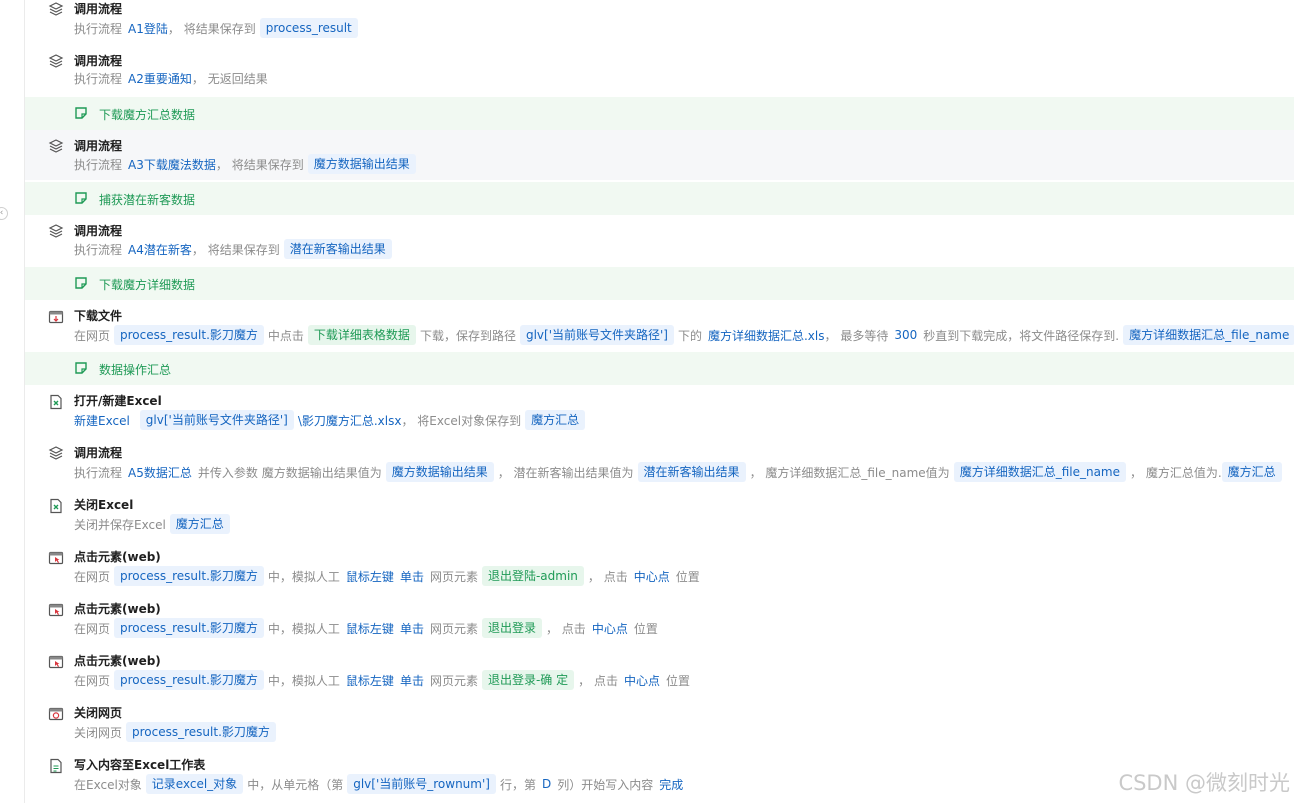 This screenshot has width=1294, height=803. I want to click on file-name-value: 魔方详细数据汇总.xls, so click(766, 335).